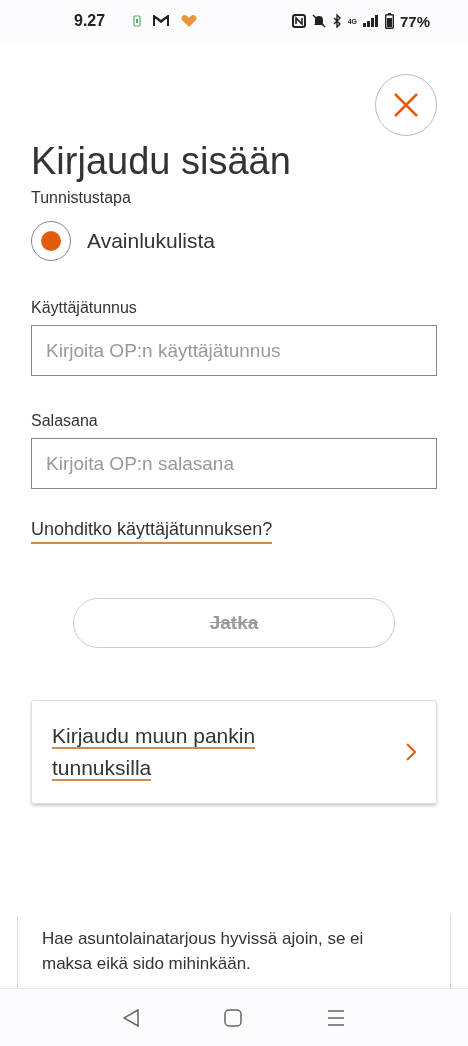 This screenshot has height=1046, width=468. Describe the element at coordinates (152, 531) in the screenshot. I see `forgot-username-link: Unohditko käyttäjätunnuksen?` at that location.